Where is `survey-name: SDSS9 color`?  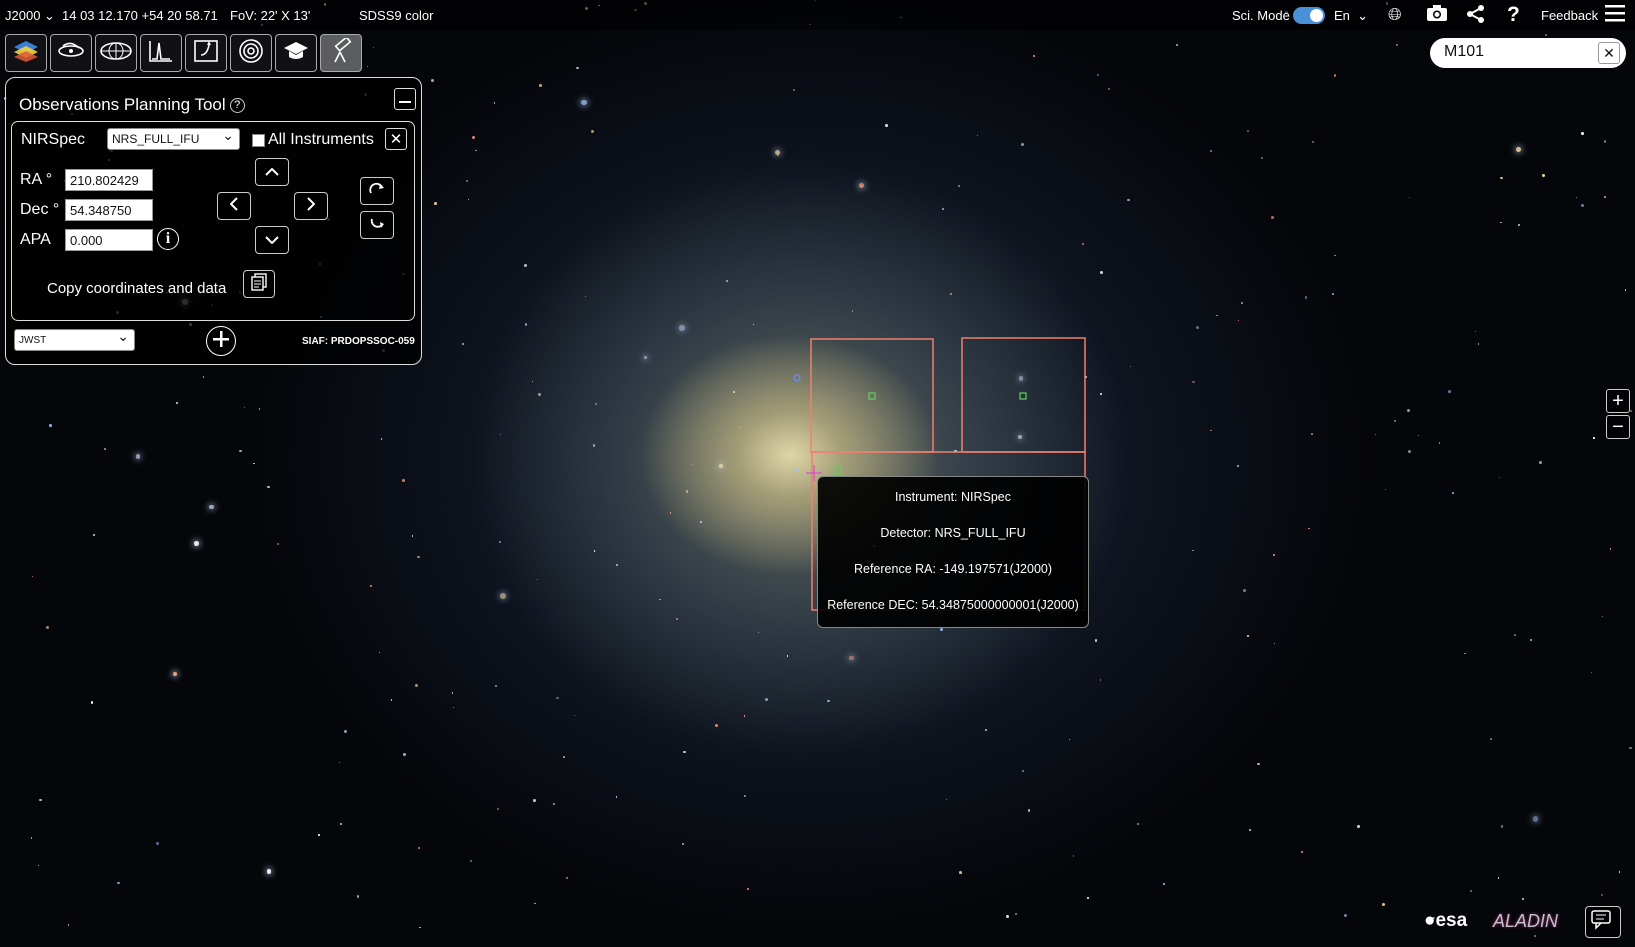
survey-name: SDSS9 color is located at coordinates (396, 15).